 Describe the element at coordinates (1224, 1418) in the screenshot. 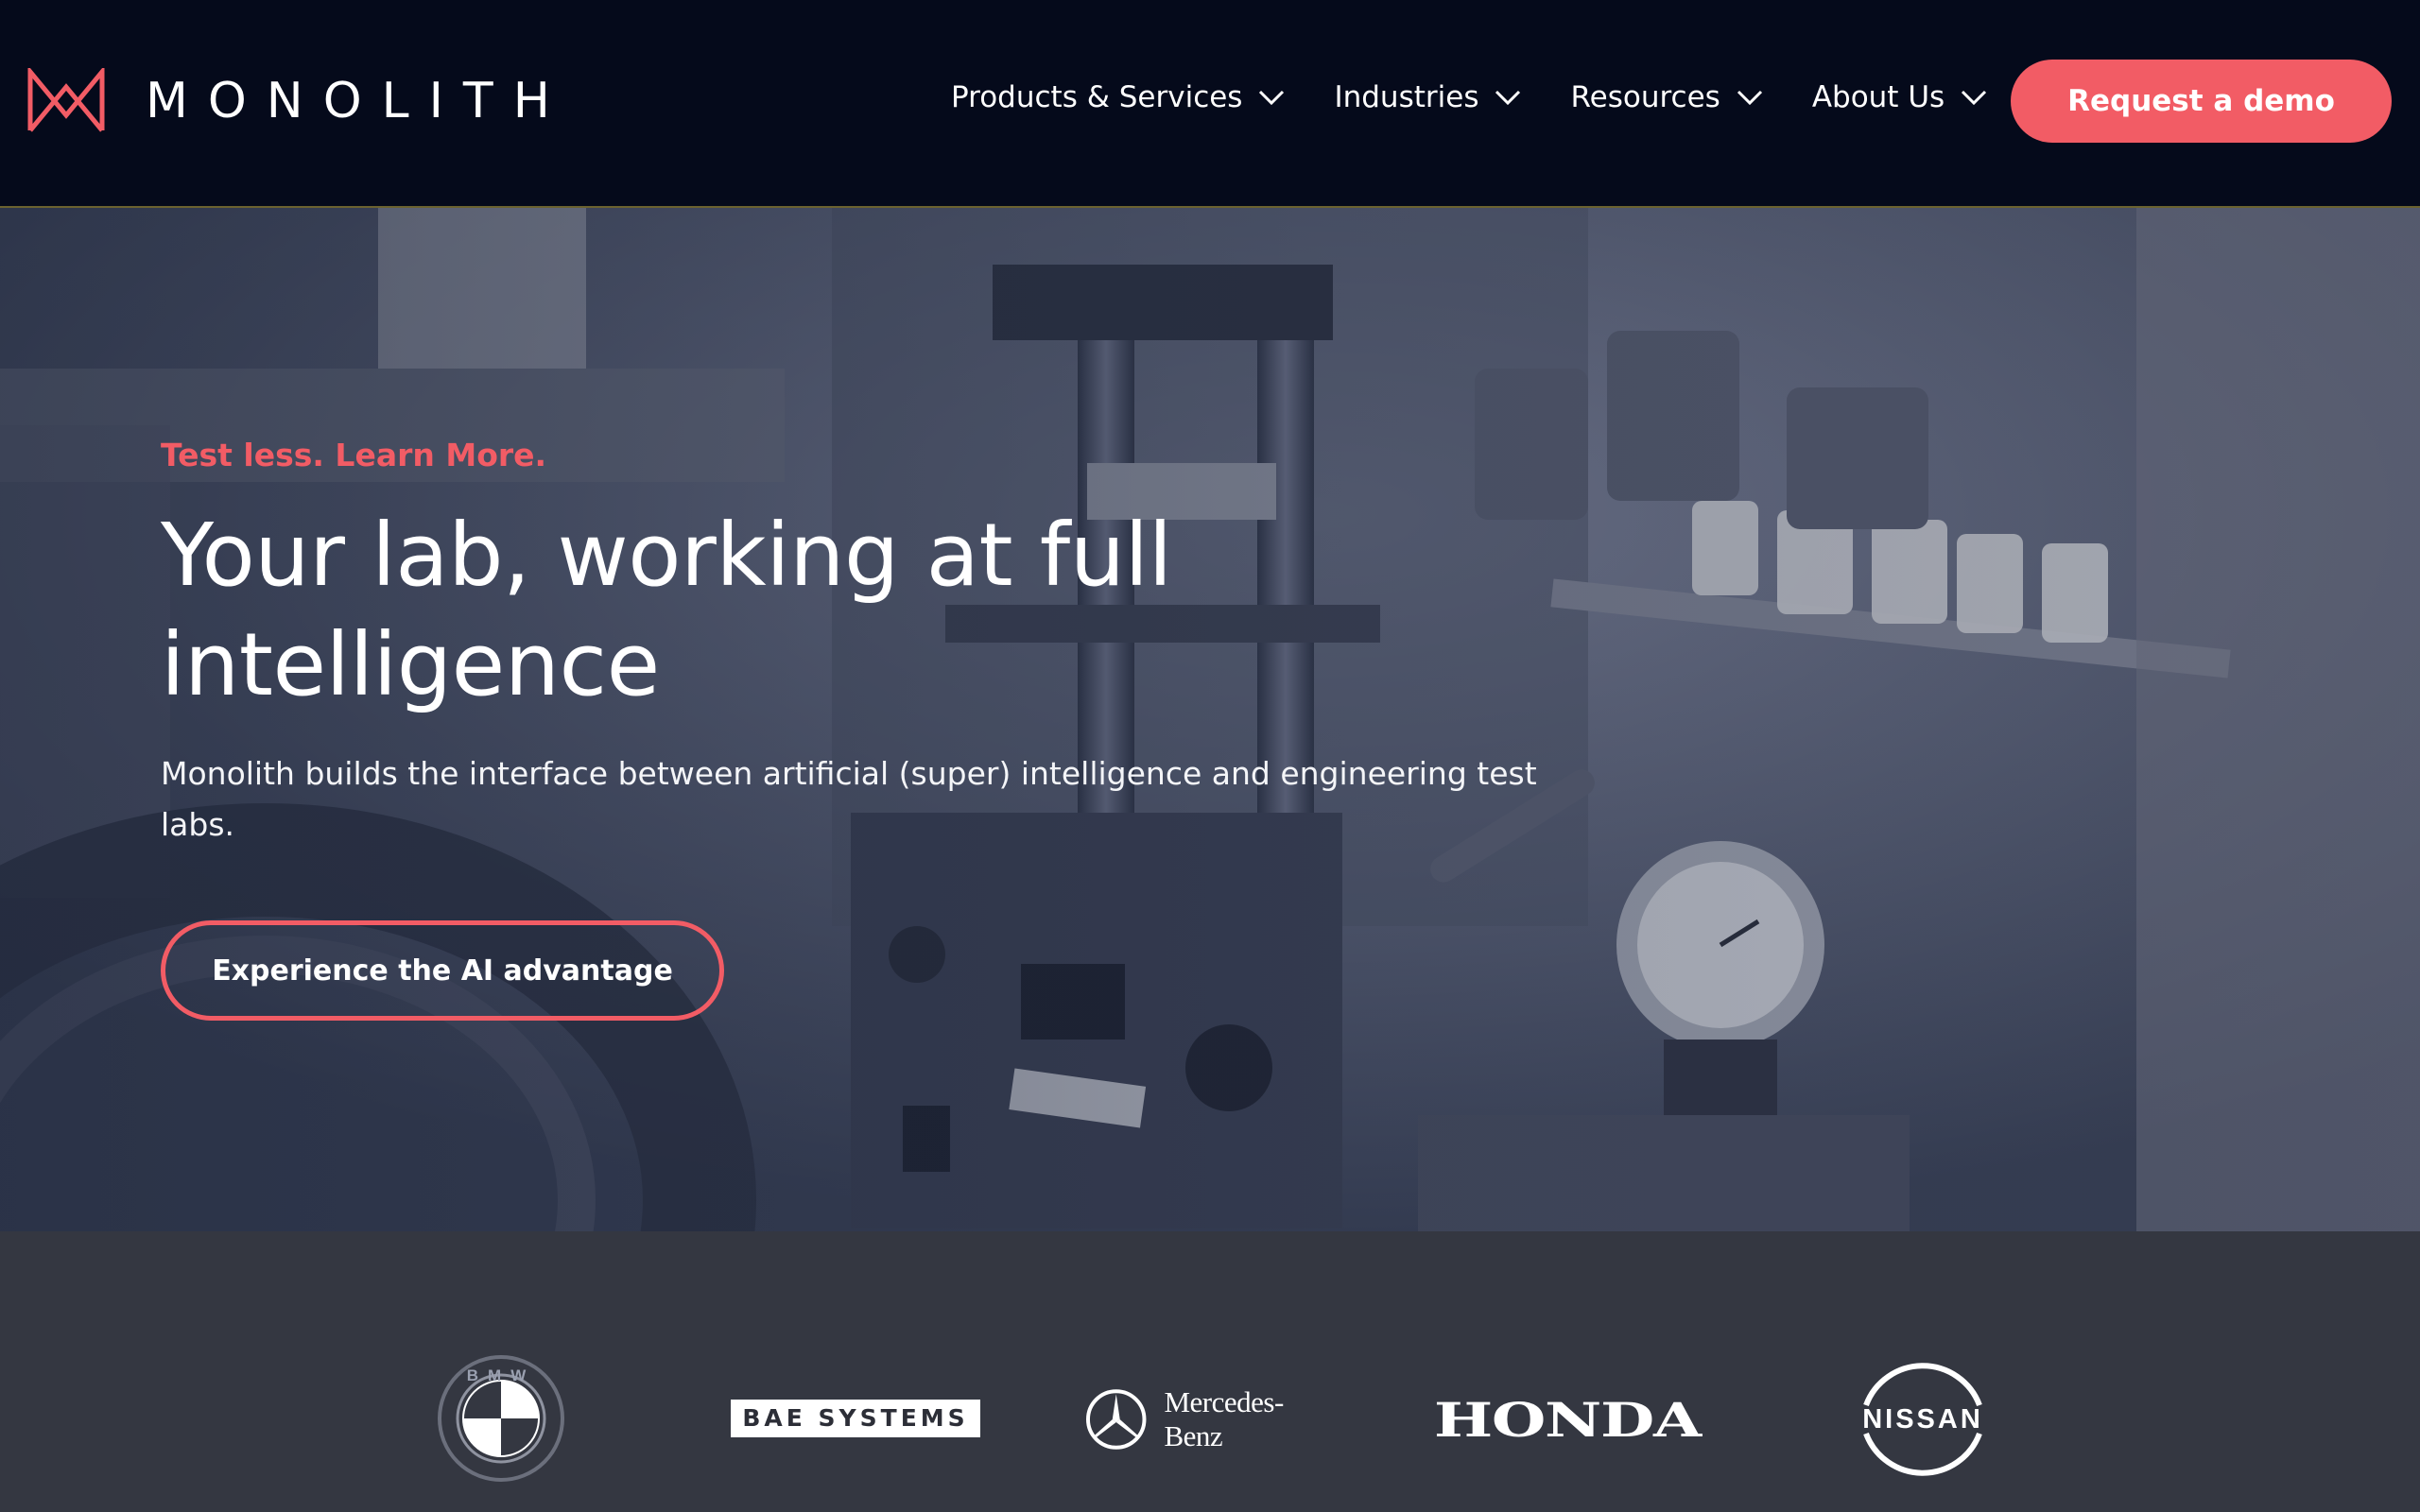

I see `mercedes-benz-wordmark: Mercedes-Benz` at that location.